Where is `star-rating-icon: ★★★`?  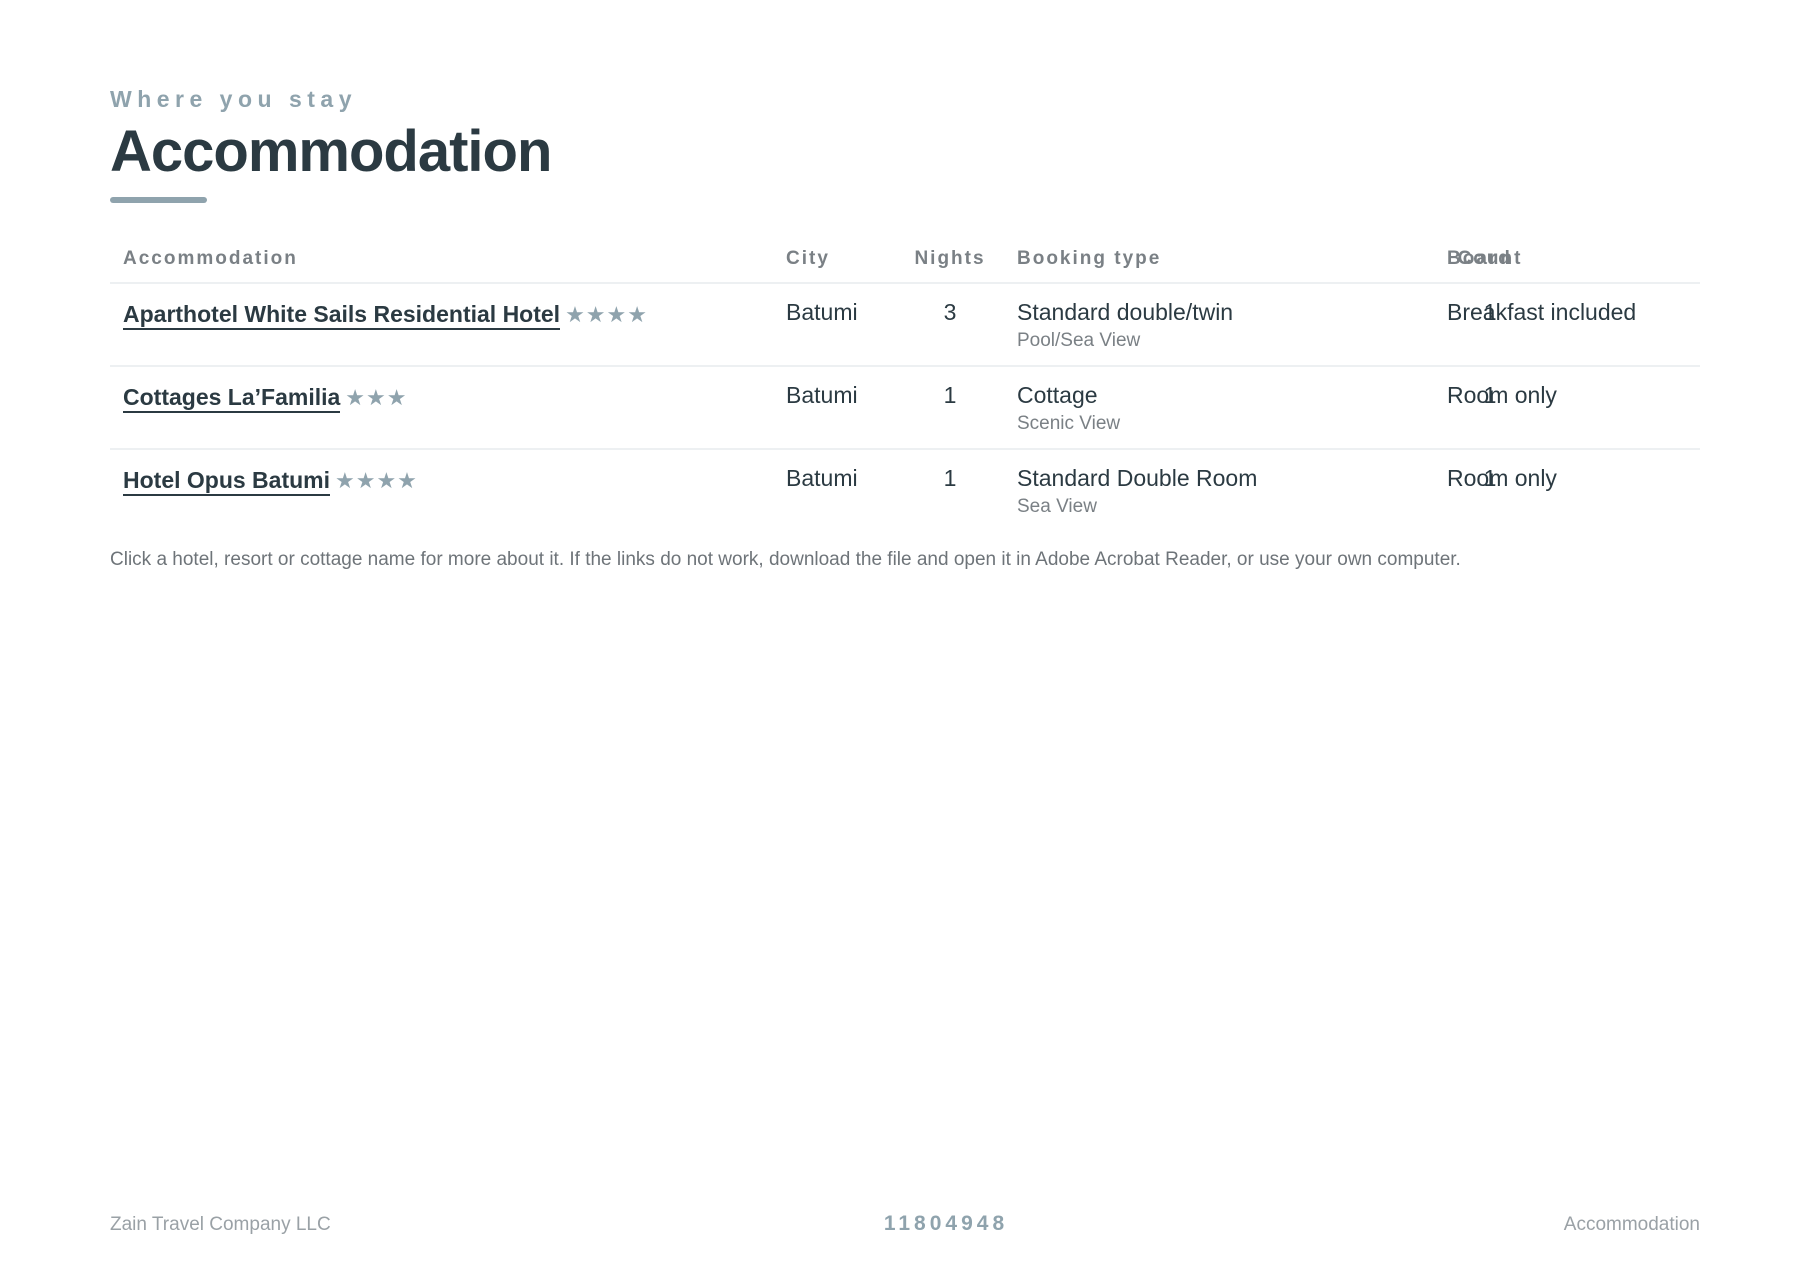 star-rating-icon: ★★★ is located at coordinates (376, 397).